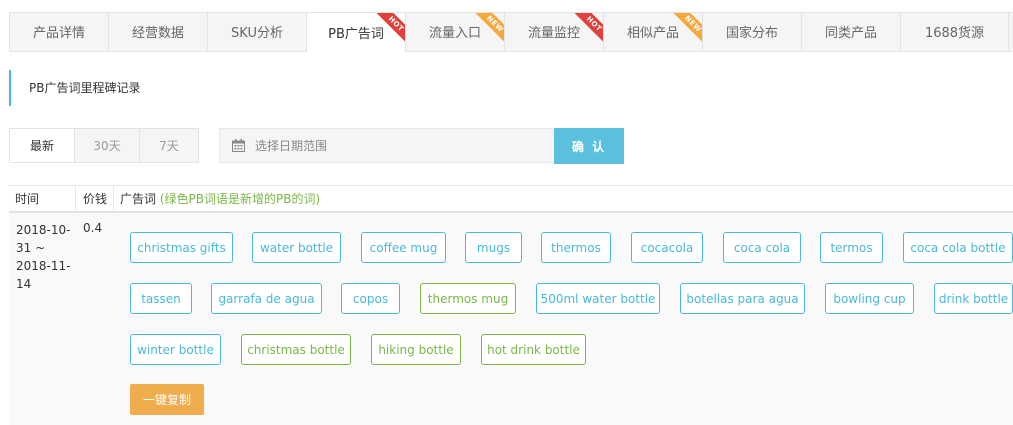  Describe the element at coordinates (954, 33) in the screenshot. I see `tab-label: 1688货源` at that location.